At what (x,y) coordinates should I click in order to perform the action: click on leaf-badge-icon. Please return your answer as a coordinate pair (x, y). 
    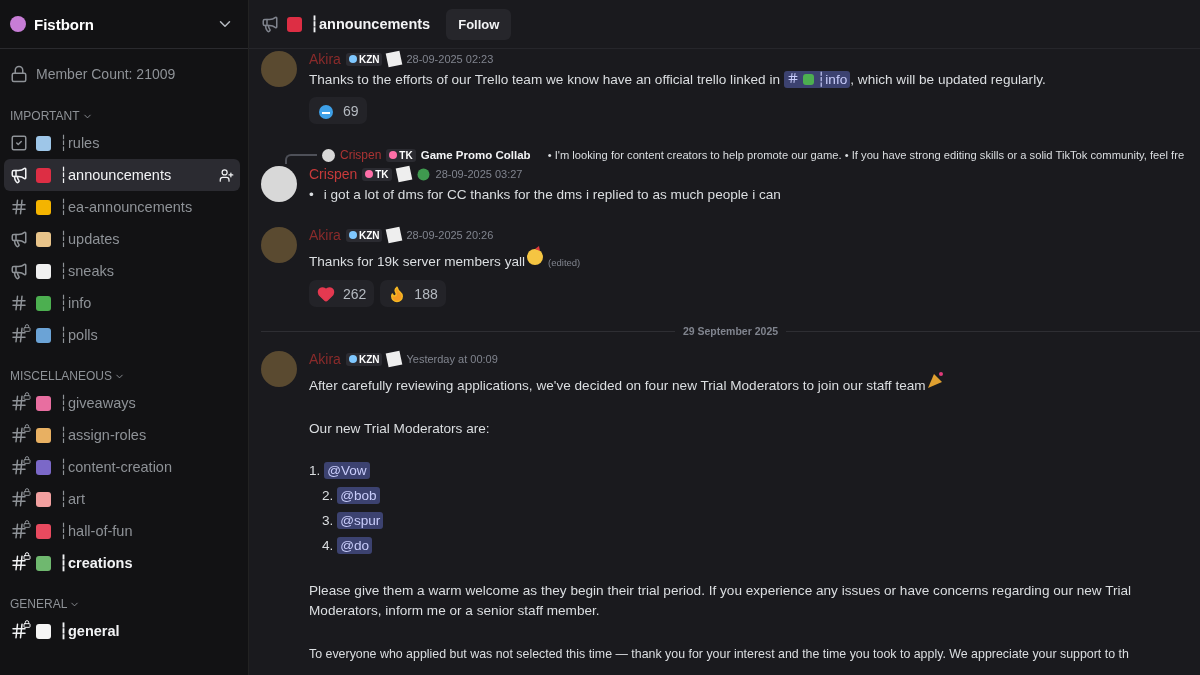
    Looking at the image, I should click on (423, 174).